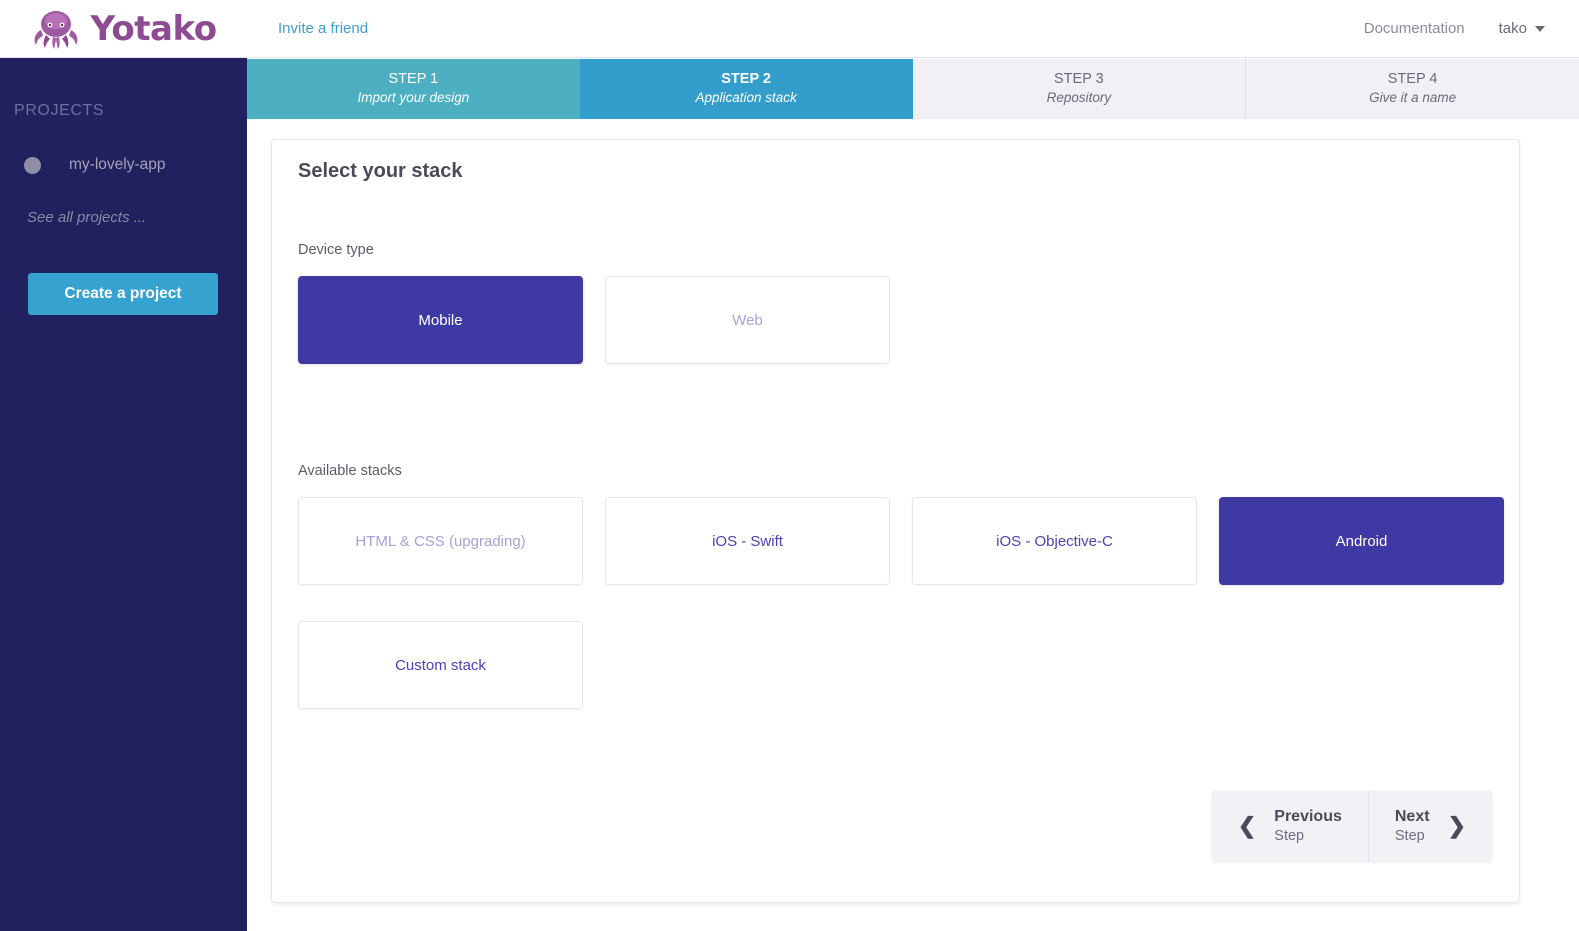  I want to click on user-menu: tako, so click(1522, 28).